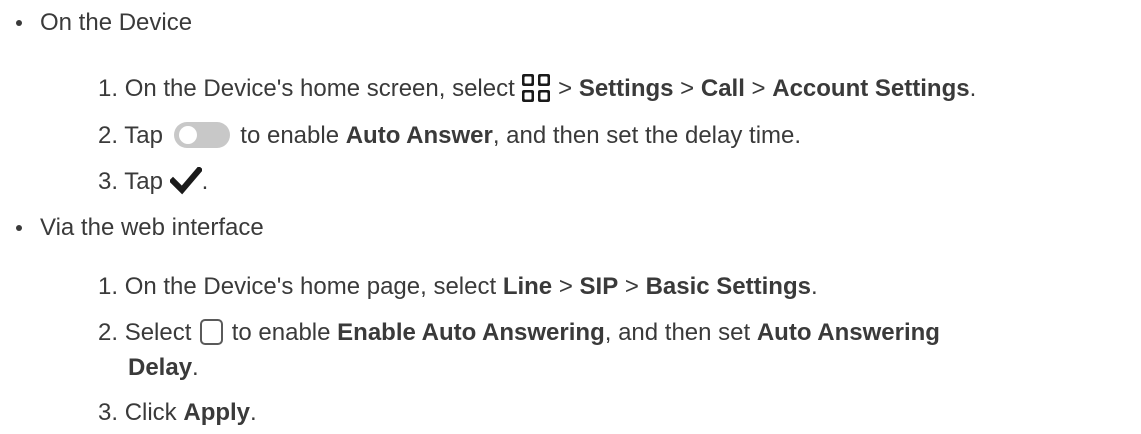  What do you see at coordinates (201, 134) in the screenshot?
I see `toggle-switch-icon` at bounding box center [201, 134].